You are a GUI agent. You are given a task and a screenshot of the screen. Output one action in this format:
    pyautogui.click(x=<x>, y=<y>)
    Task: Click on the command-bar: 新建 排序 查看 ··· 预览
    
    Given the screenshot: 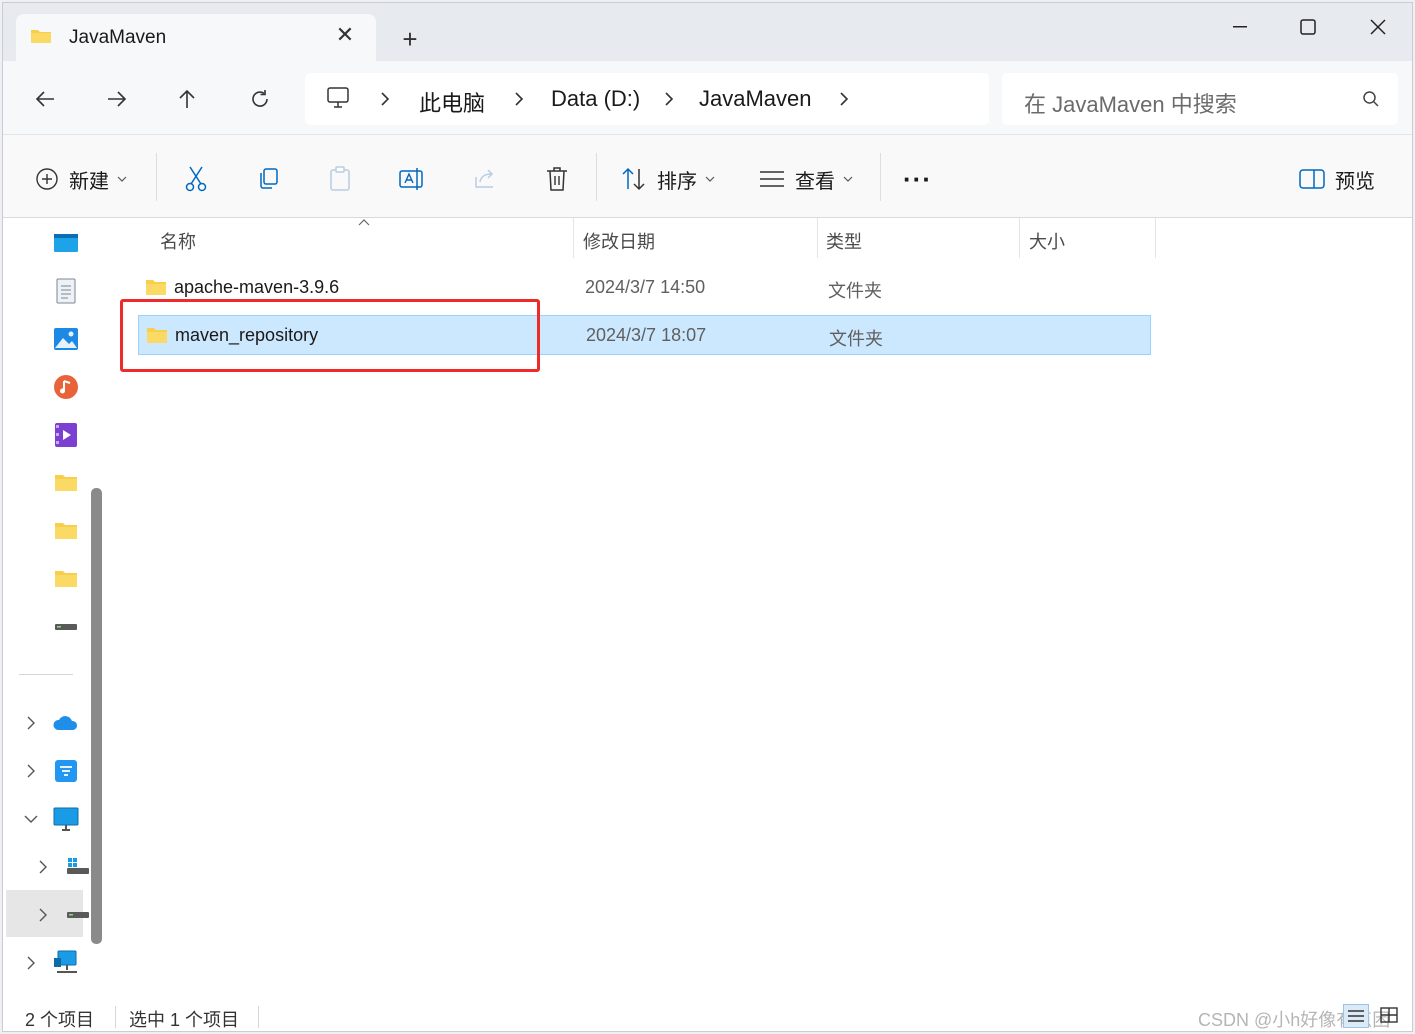 What is the action you would take?
    pyautogui.click(x=707, y=176)
    